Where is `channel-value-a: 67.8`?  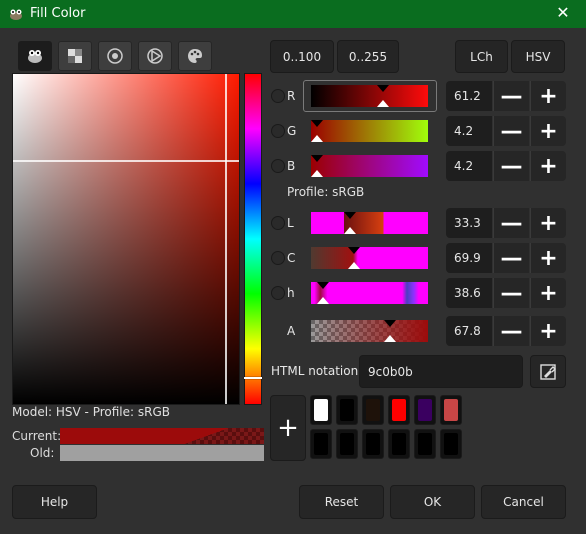 channel-value-a: 67.8 is located at coordinates (469, 331).